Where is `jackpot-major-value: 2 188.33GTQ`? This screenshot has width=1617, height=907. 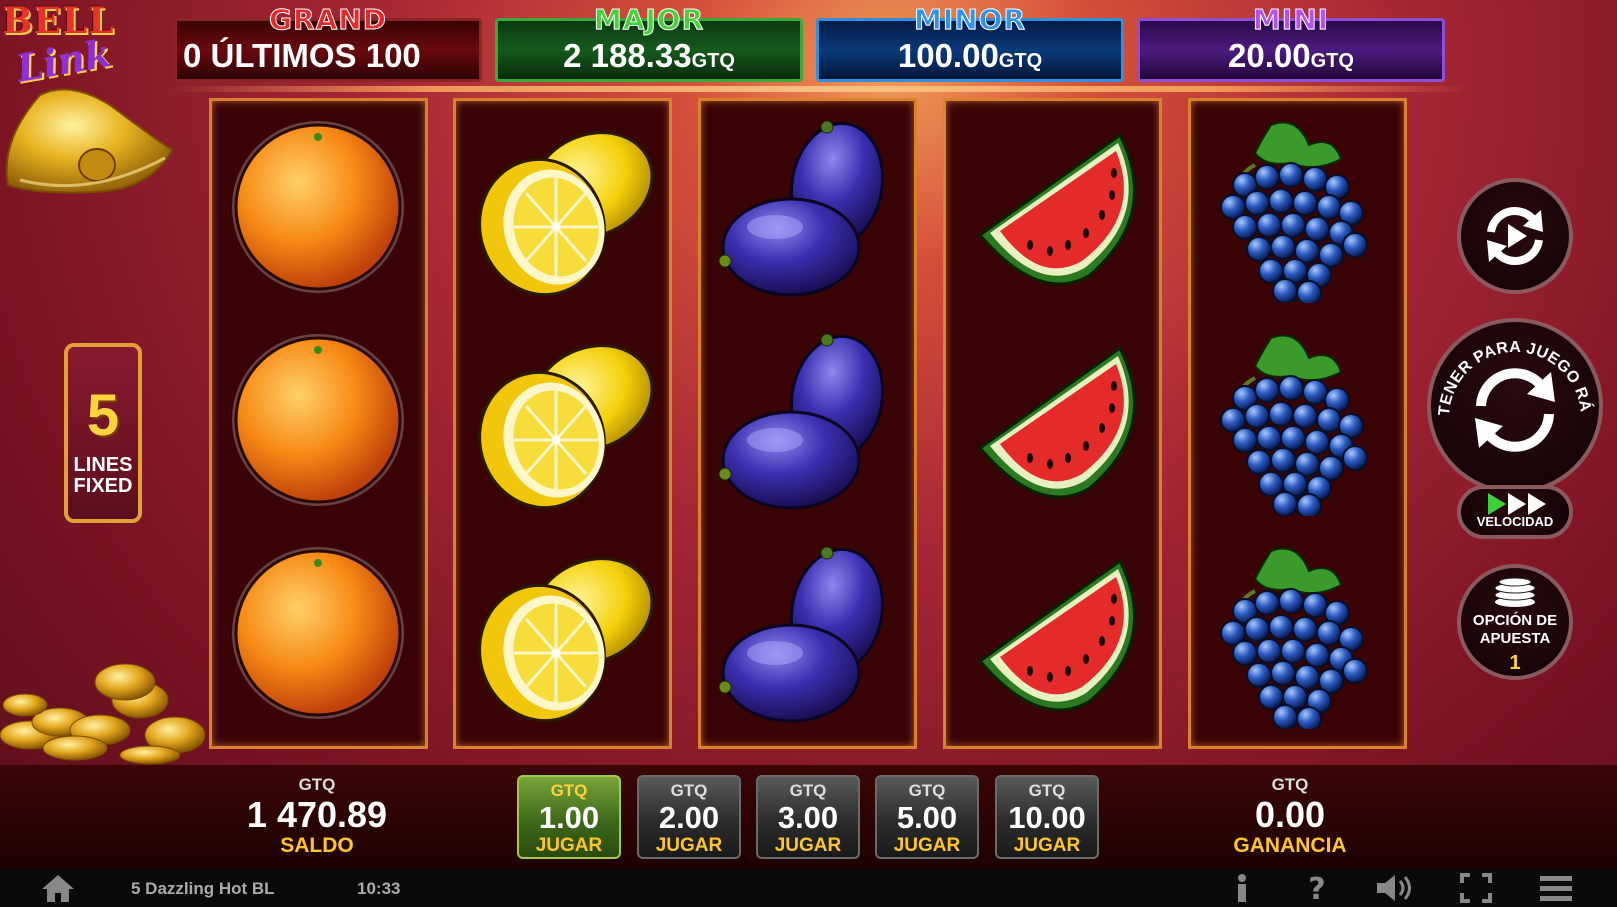
jackpot-major-value: 2 188.33GTQ is located at coordinates (649, 56).